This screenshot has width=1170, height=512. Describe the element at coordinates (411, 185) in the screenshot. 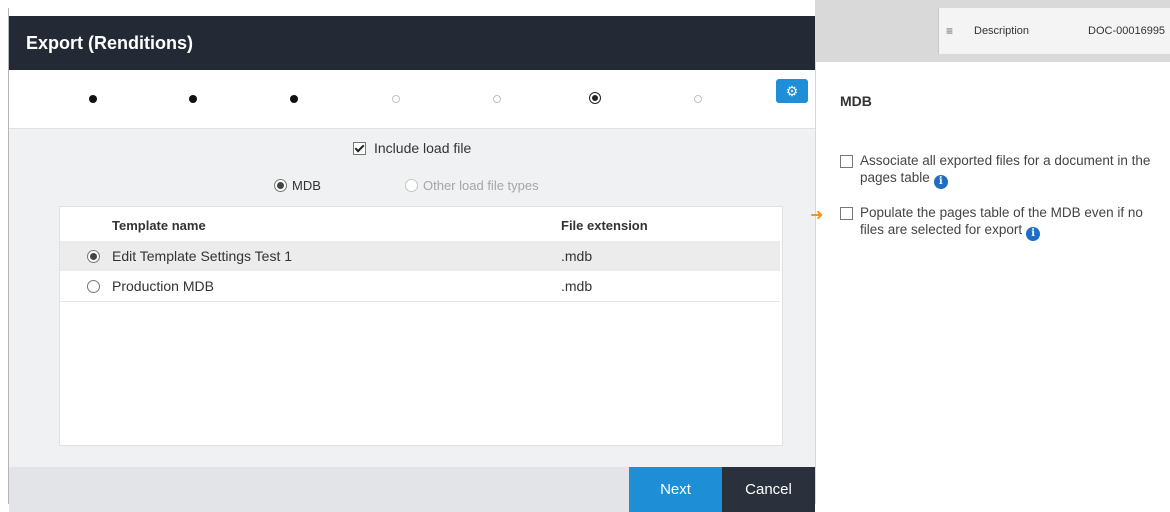

I see `other-load-file-types-radio` at that location.